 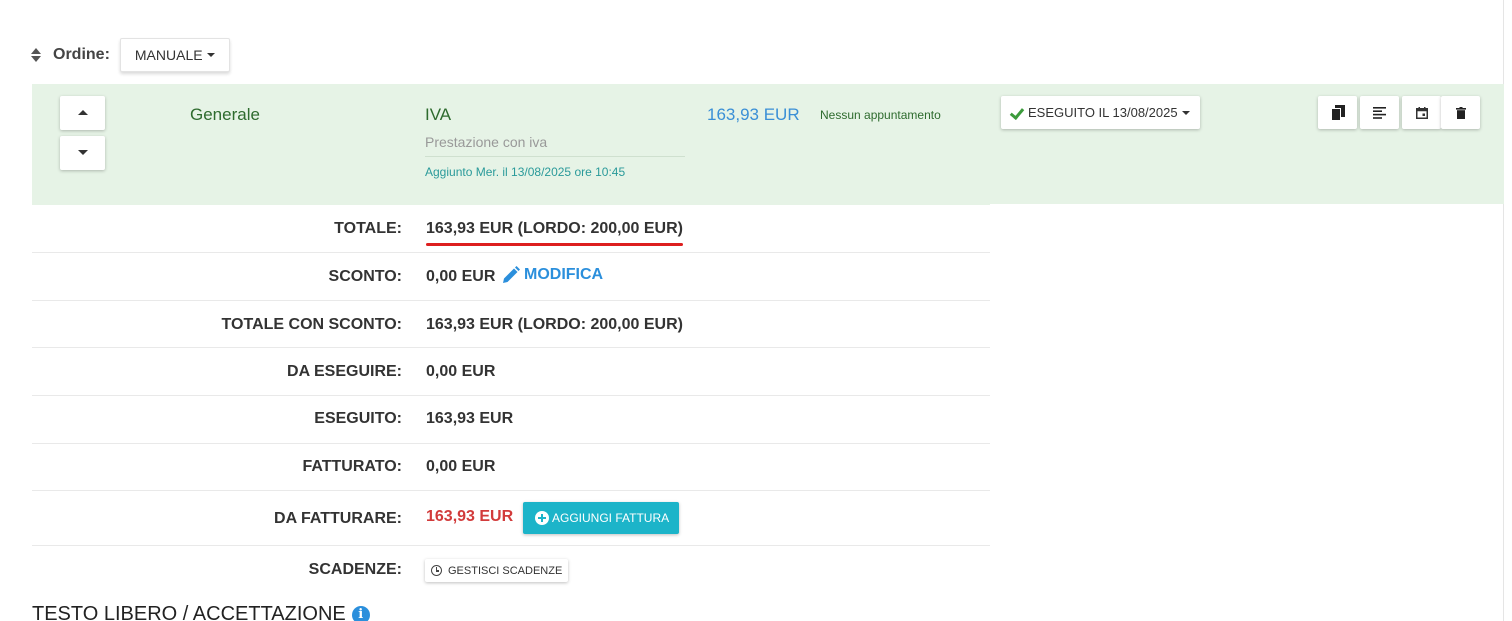 What do you see at coordinates (505, 570) in the screenshot?
I see `manage-deadlines-label: GESTISCI SCADENZE` at bounding box center [505, 570].